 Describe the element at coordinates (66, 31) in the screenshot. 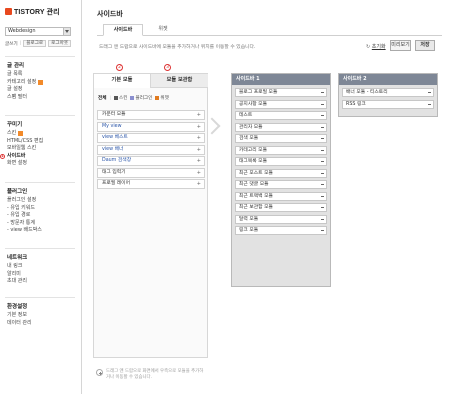

I see `chevron-down-icon` at that location.